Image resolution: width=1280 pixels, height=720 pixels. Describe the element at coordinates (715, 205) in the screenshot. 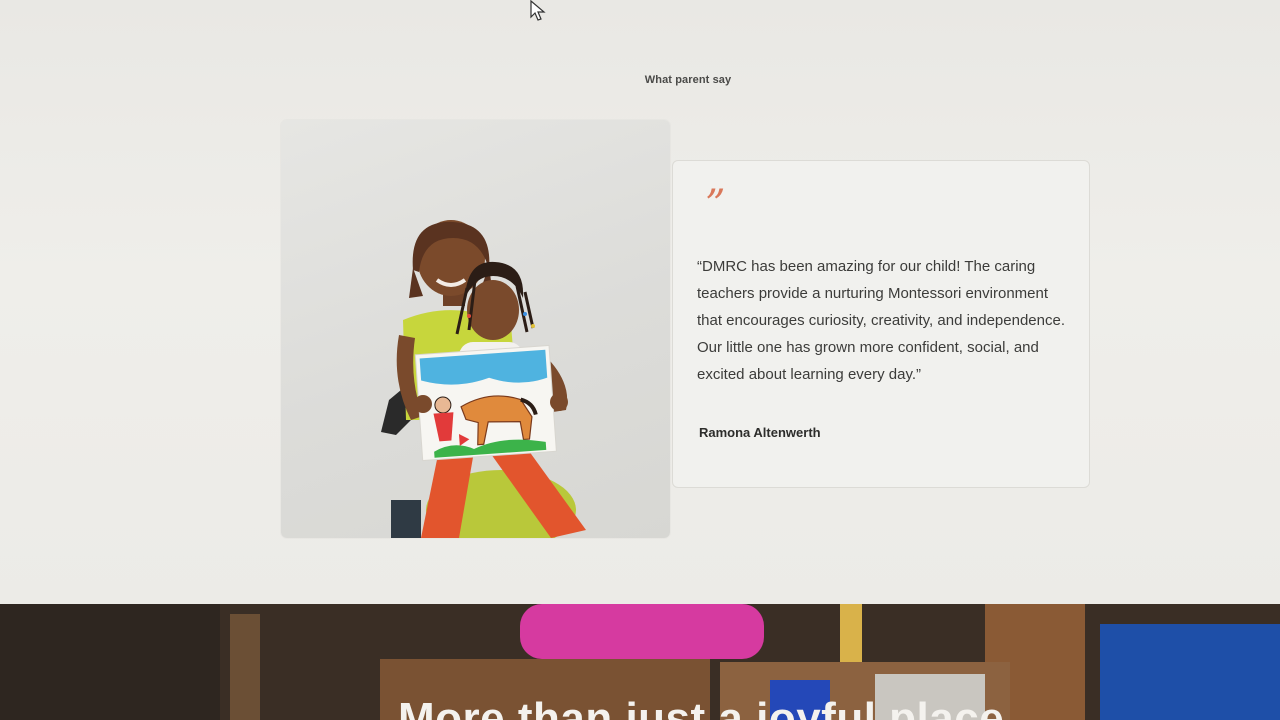

I see `quote-mark-icon: ”` at that location.